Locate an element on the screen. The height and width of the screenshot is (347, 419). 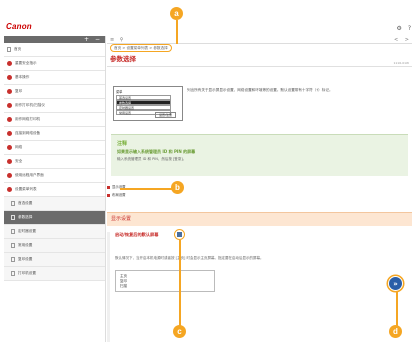
sidebar-item: 复印 is located at coordinates (54, 92).